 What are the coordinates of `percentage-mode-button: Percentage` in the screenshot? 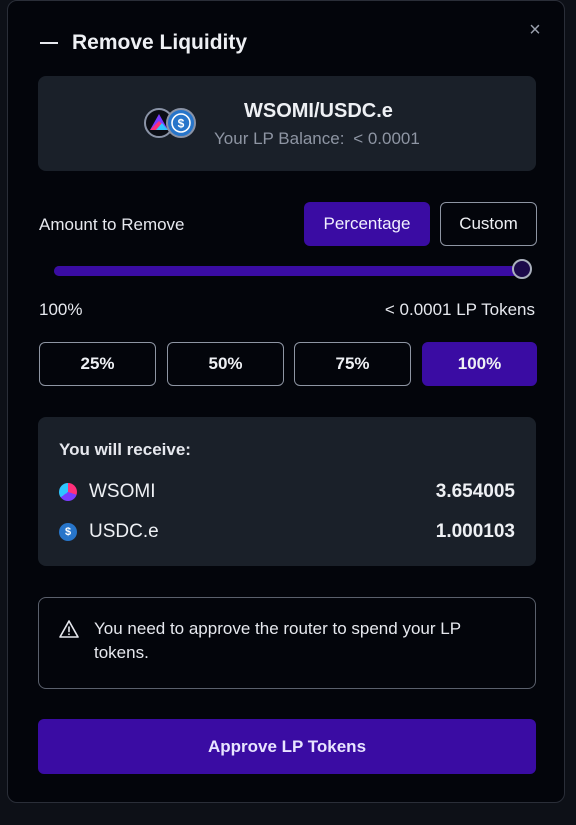 It's located at (367, 224).